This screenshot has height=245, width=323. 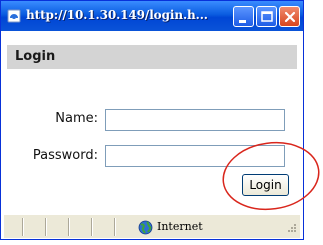 I want to click on close-button, so click(x=289, y=16).